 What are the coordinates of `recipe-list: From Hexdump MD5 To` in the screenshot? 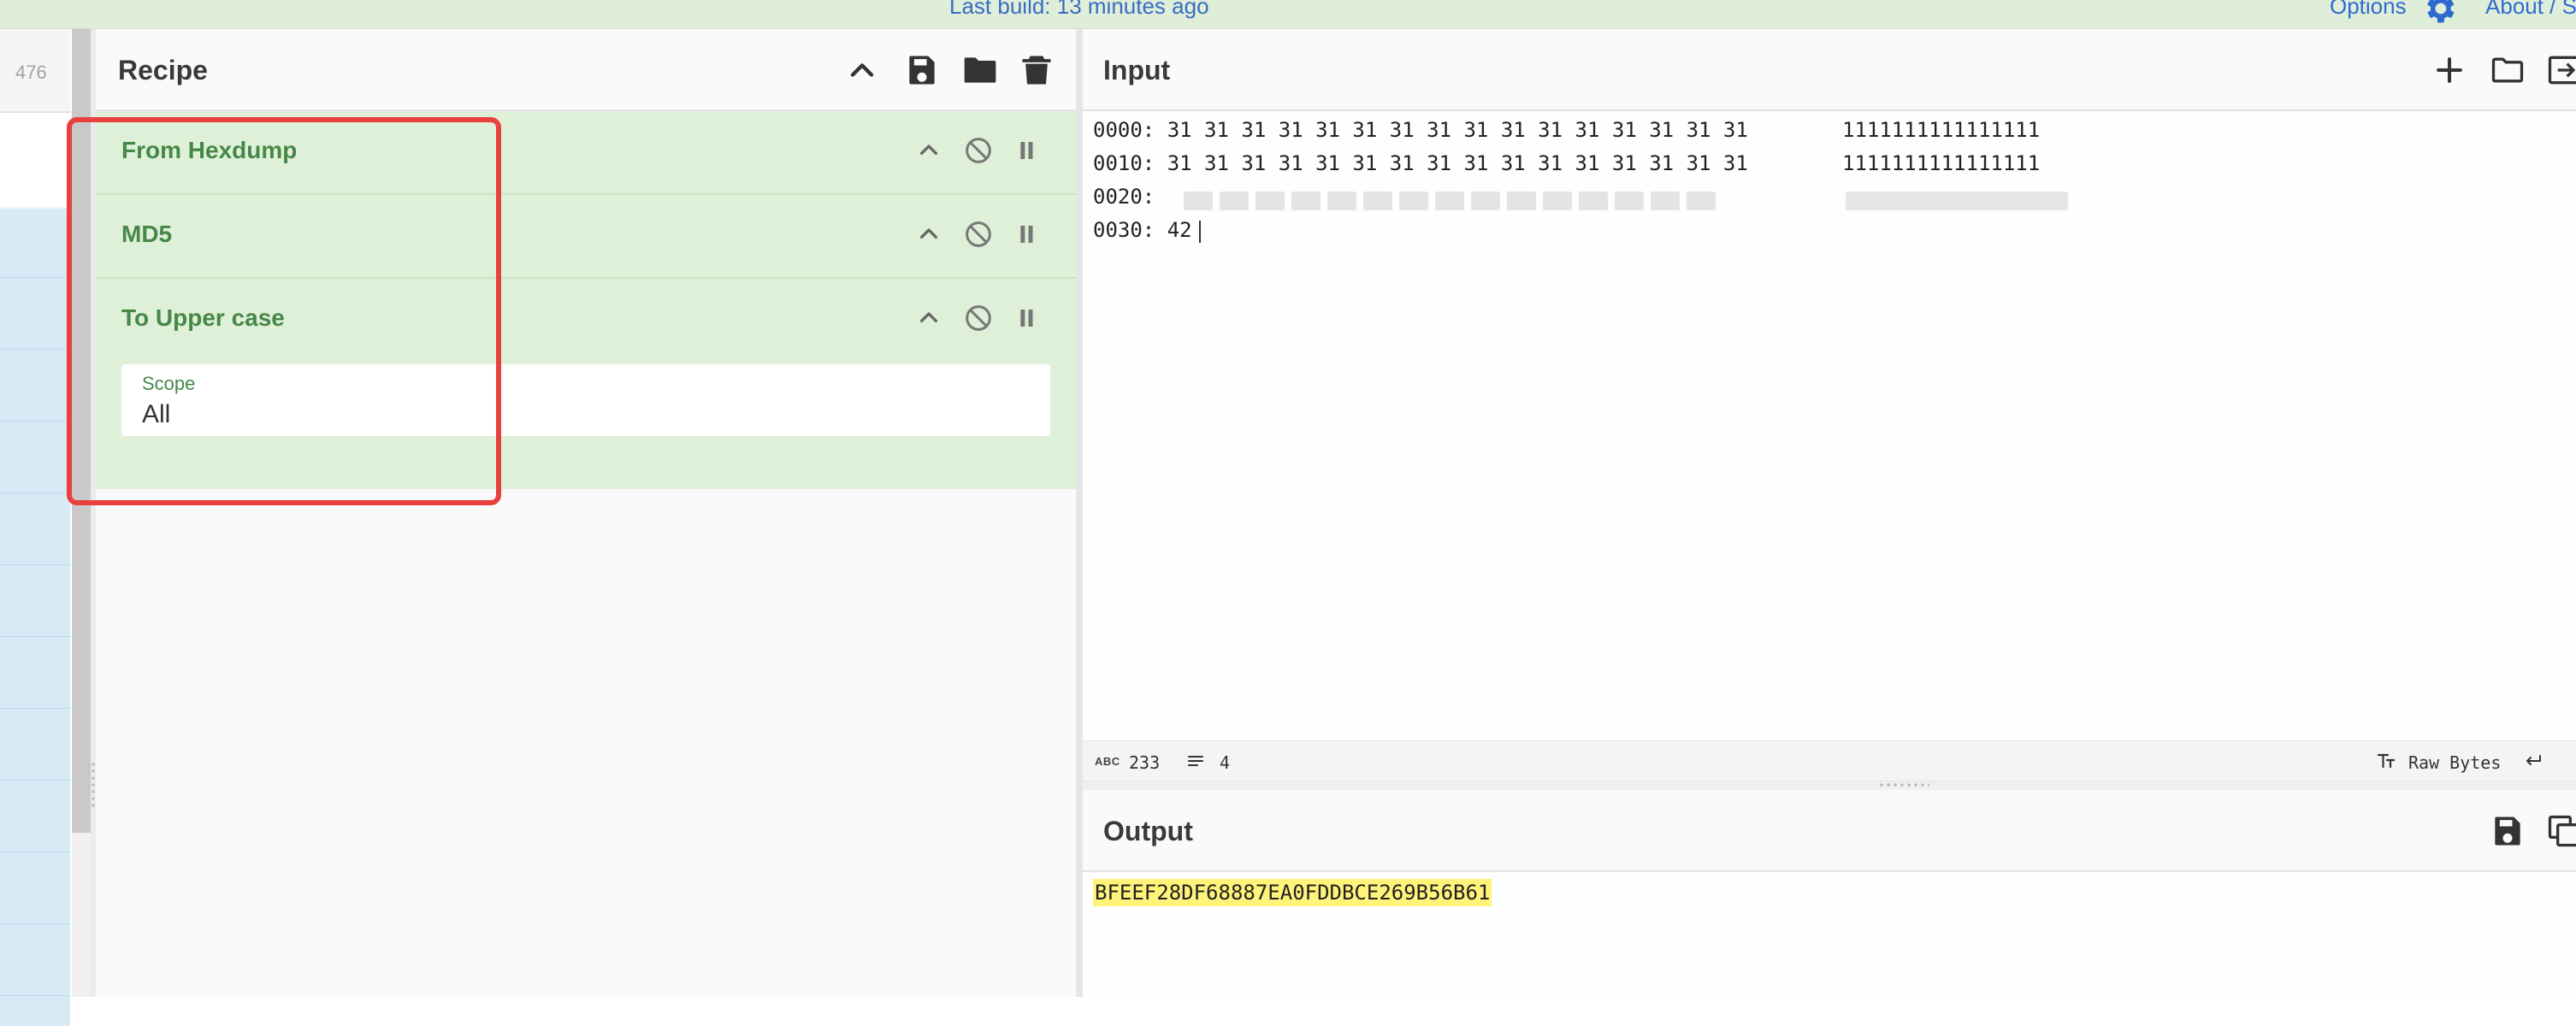 It's located at (586, 300).